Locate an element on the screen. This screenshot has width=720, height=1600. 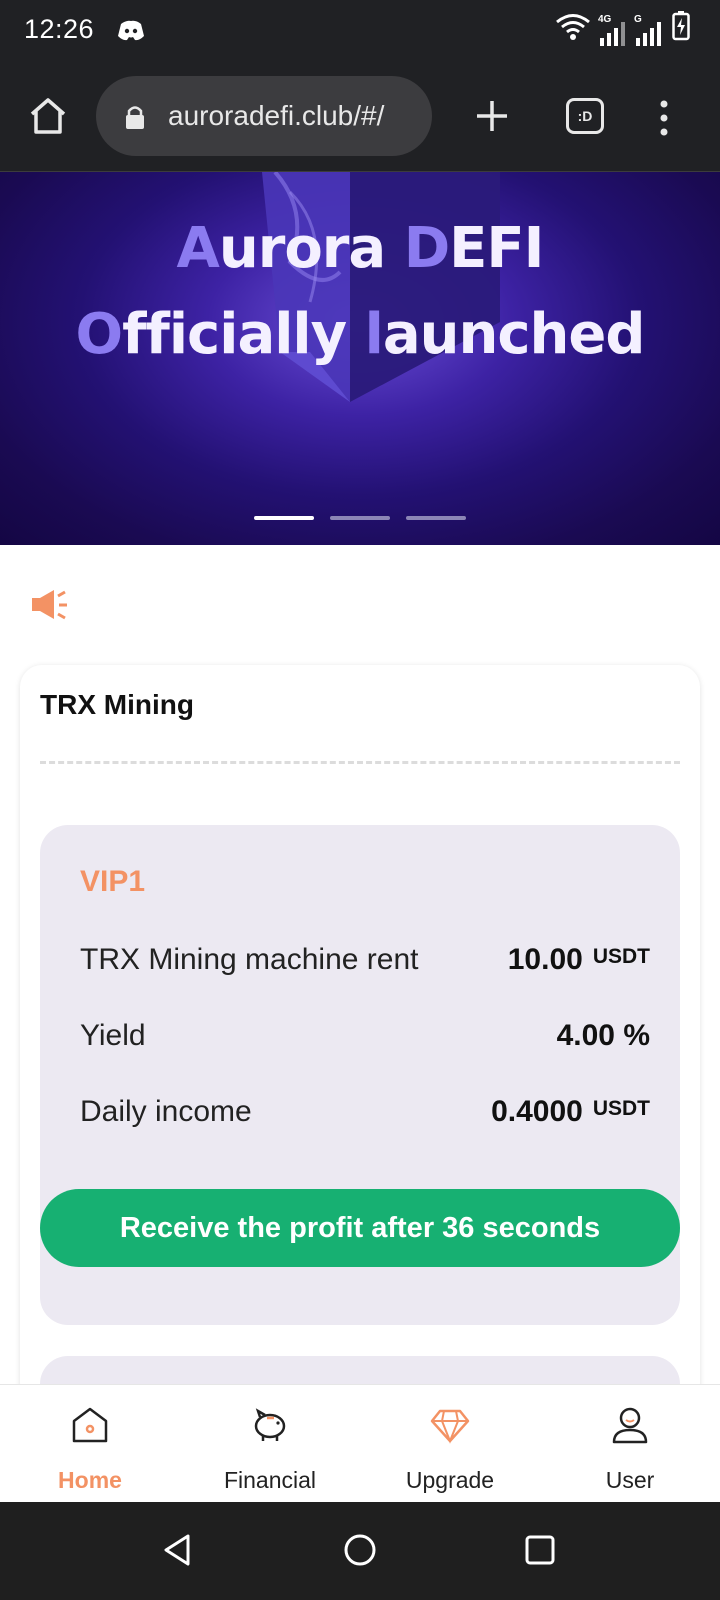
lock-icon is located at coordinates (135, 119).